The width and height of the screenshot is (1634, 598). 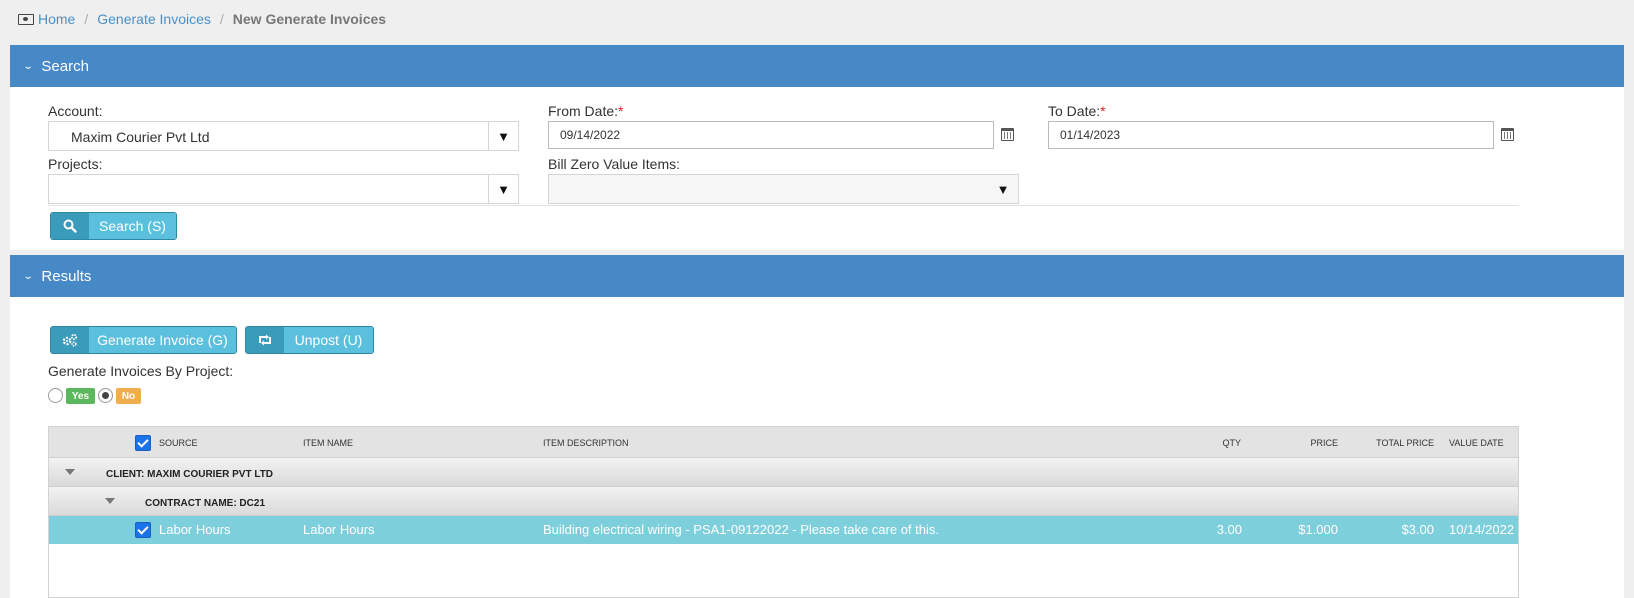 What do you see at coordinates (26, 19) in the screenshot?
I see `money-icon` at bounding box center [26, 19].